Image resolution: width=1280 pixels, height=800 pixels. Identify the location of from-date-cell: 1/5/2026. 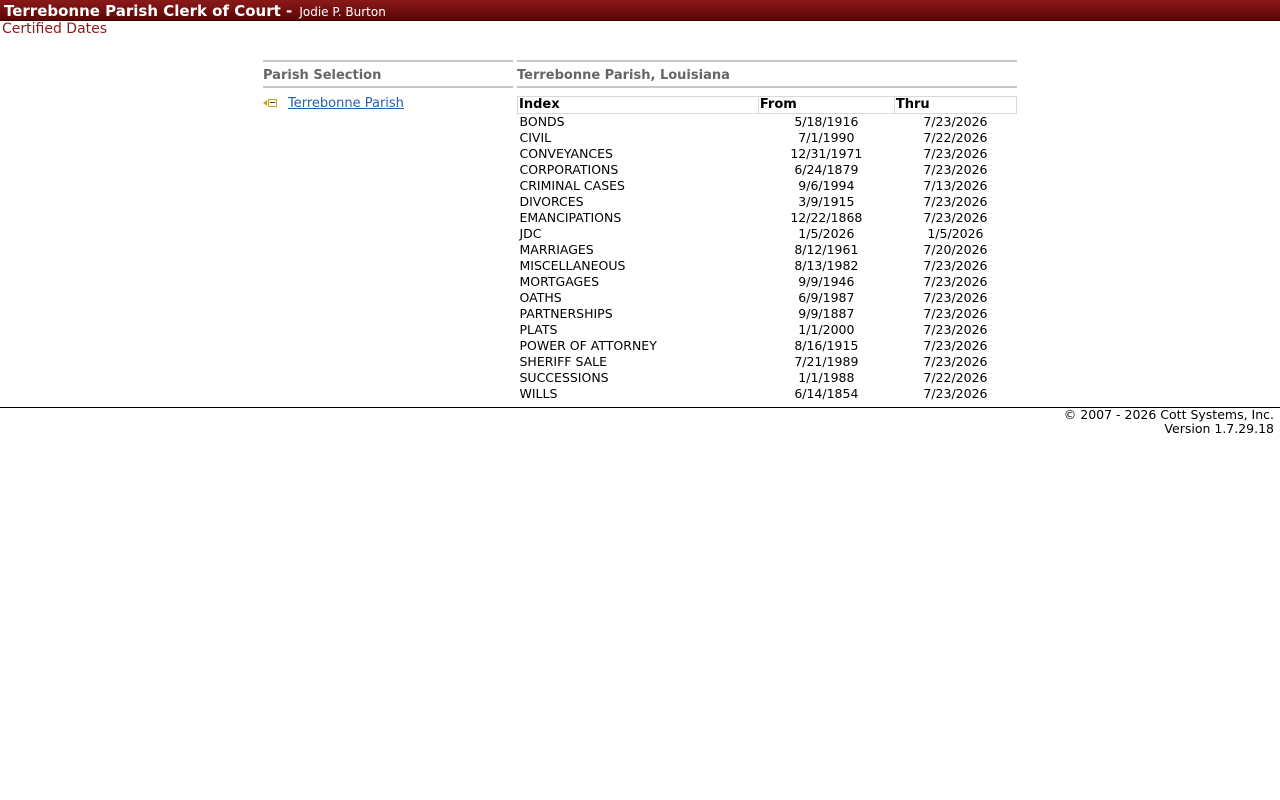
(826, 233).